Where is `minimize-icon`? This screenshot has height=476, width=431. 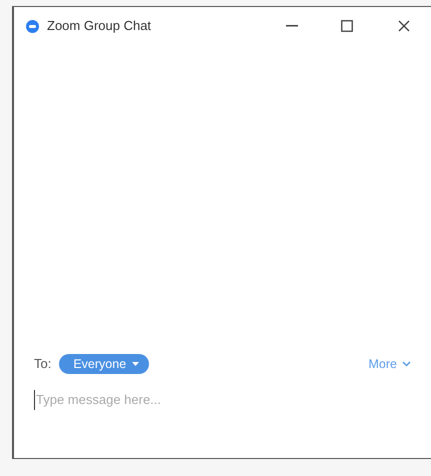
minimize-icon is located at coordinates (292, 26).